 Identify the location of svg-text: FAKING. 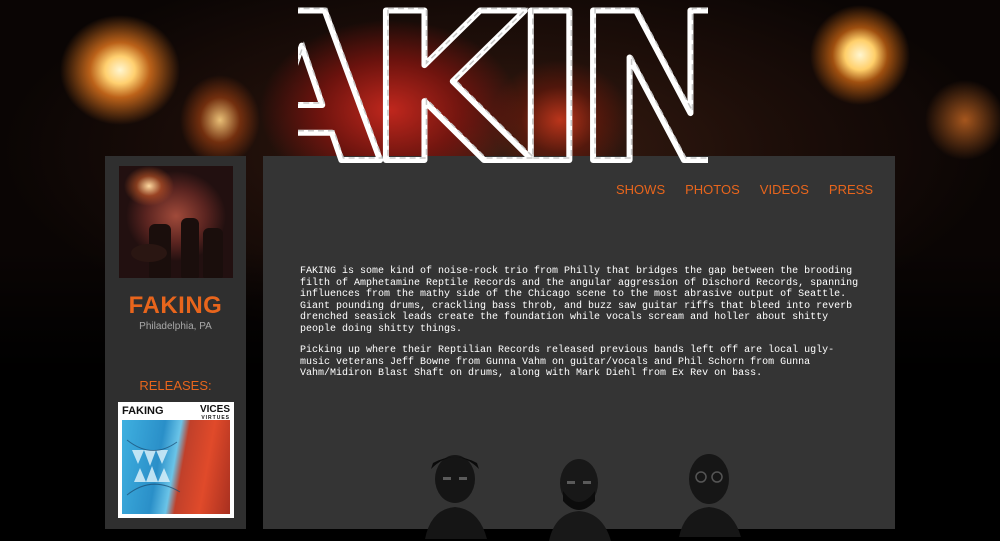
(503, 90).